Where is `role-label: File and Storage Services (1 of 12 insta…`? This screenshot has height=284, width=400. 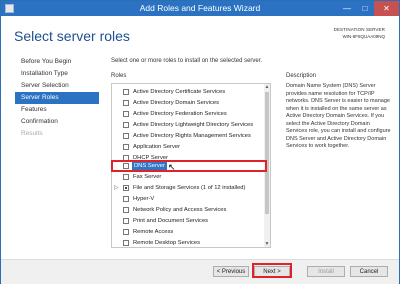 role-label: File and Storage Services (1 of 12 insta… is located at coordinates (189, 188).